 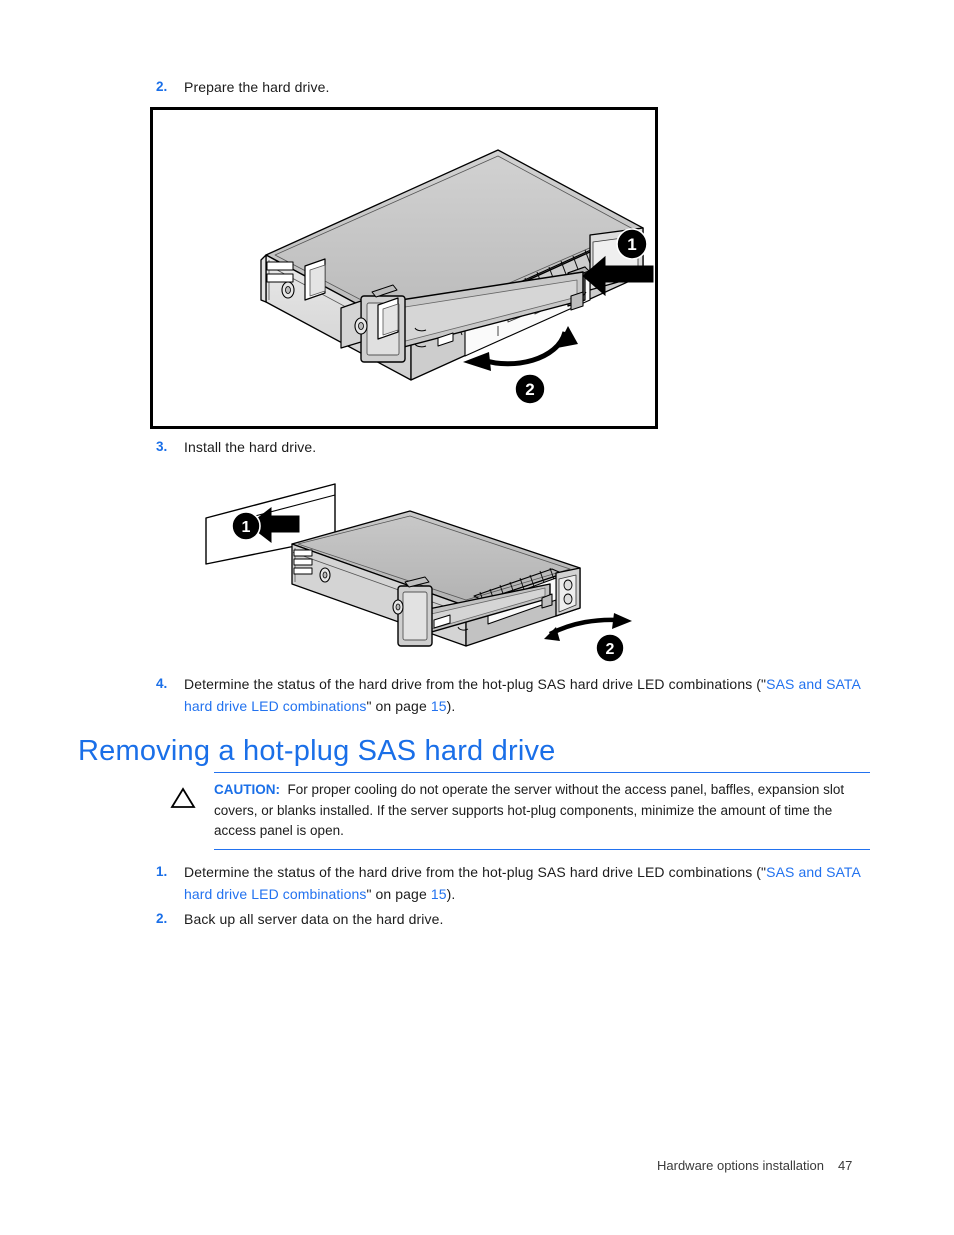 I want to click on step-item-prepare-hard-drive: 2. Prepare the hard drive., so click(x=500, y=87).